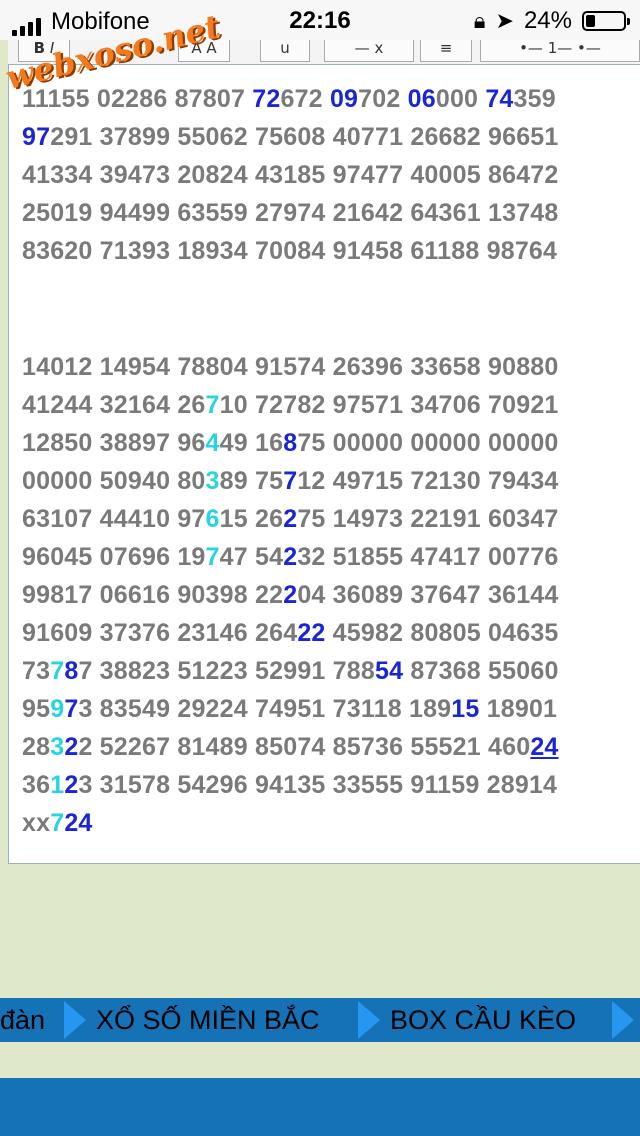 The height and width of the screenshot is (1136, 640). Describe the element at coordinates (479, 20) in the screenshot. I see `rotation-lock-icon: 🔒︎` at that location.